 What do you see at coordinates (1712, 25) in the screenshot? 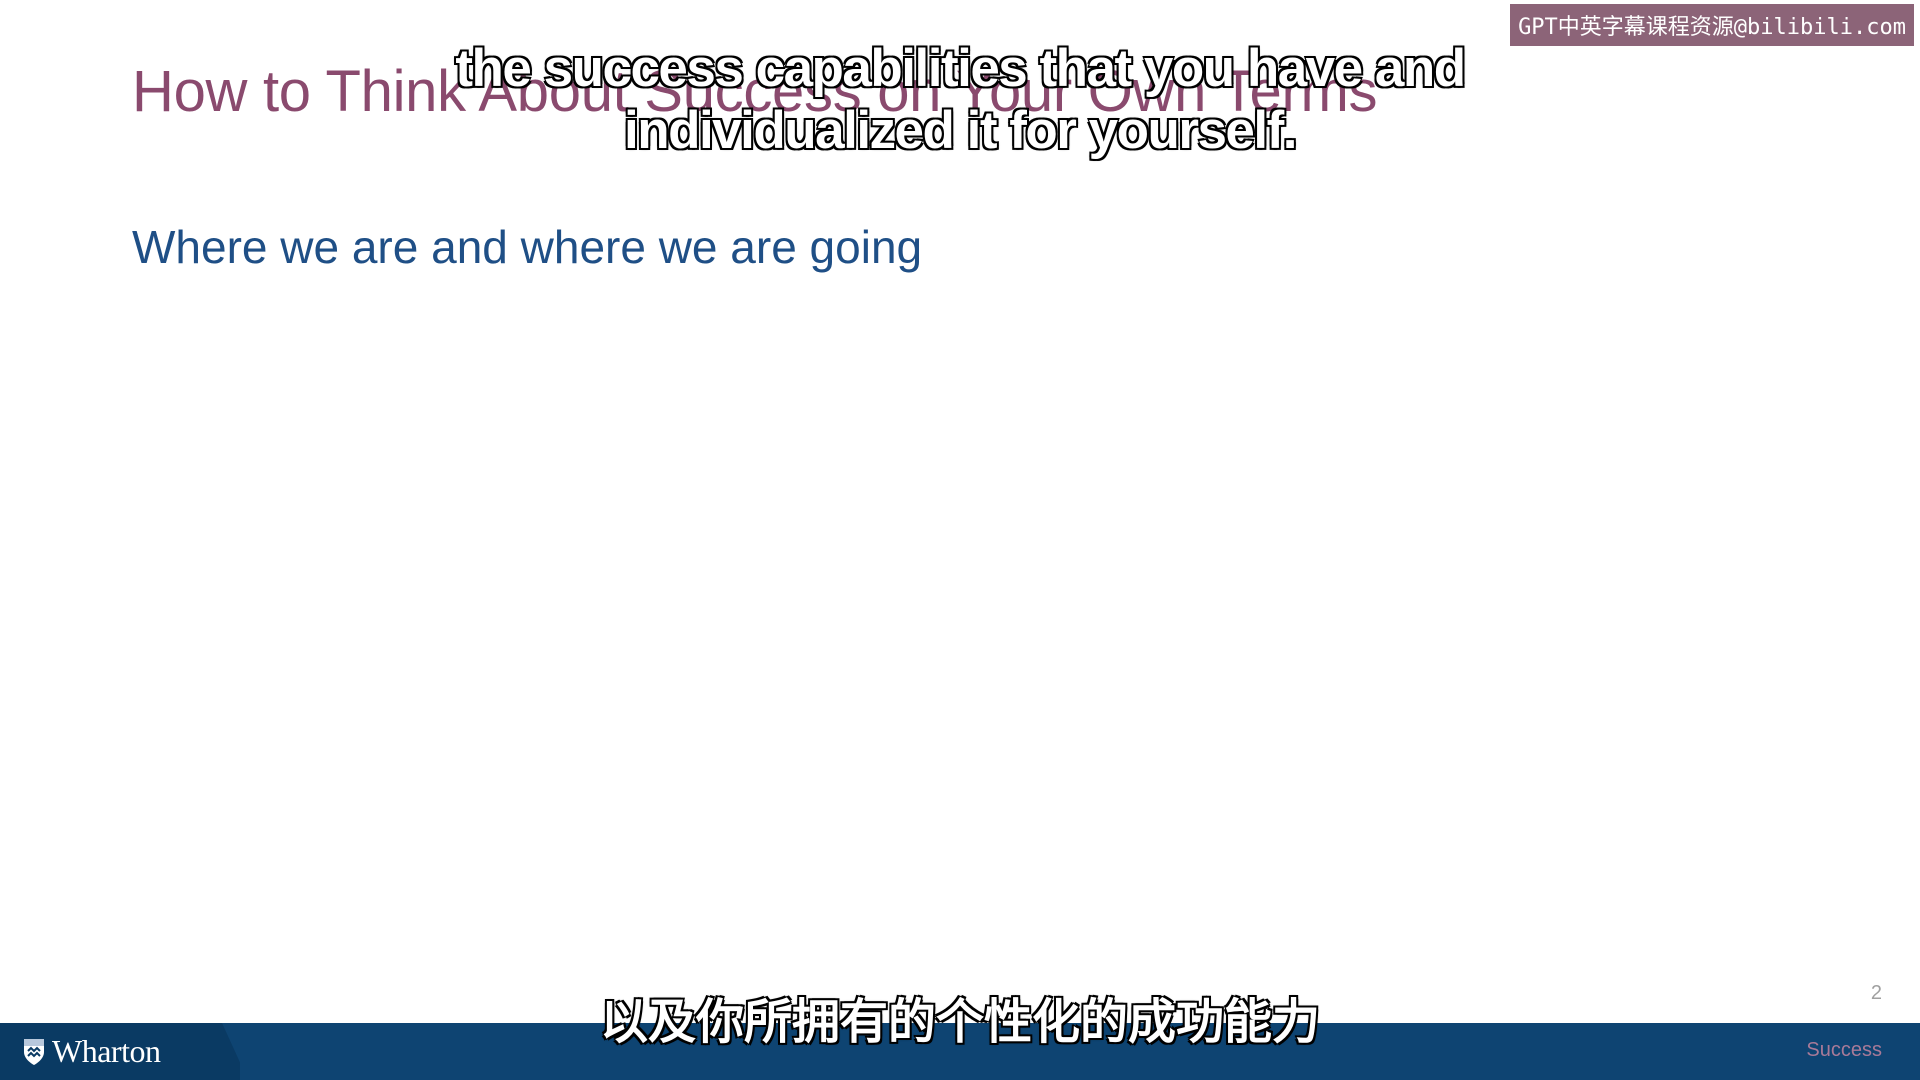
I see `watermark-badge: GPT中英字幕课程资源@bilibili.com` at bounding box center [1712, 25].